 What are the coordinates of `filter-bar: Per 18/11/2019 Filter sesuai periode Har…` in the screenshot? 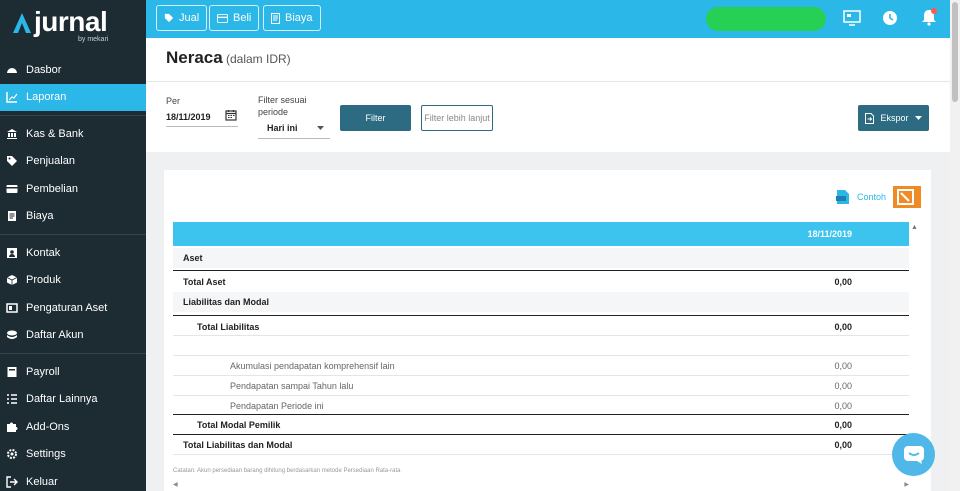 It's located at (548, 117).